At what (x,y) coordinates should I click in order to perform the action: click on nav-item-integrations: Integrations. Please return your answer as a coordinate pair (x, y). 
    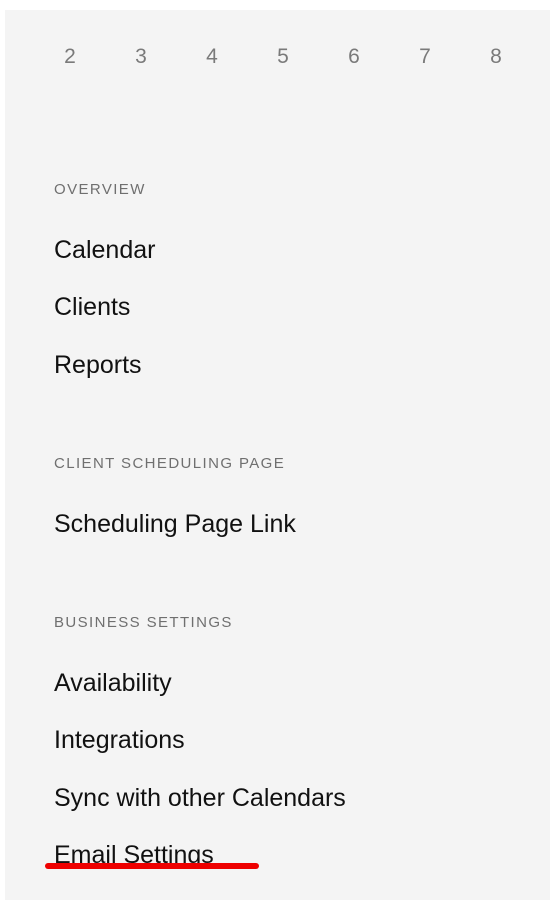
    Looking at the image, I should click on (119, 740).